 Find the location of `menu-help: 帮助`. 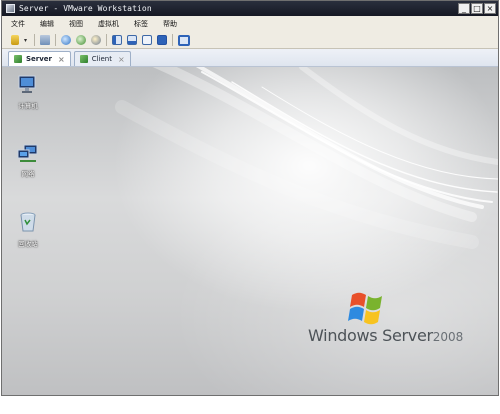

menu-help: 帮助 is located at coordinates (170, 24).